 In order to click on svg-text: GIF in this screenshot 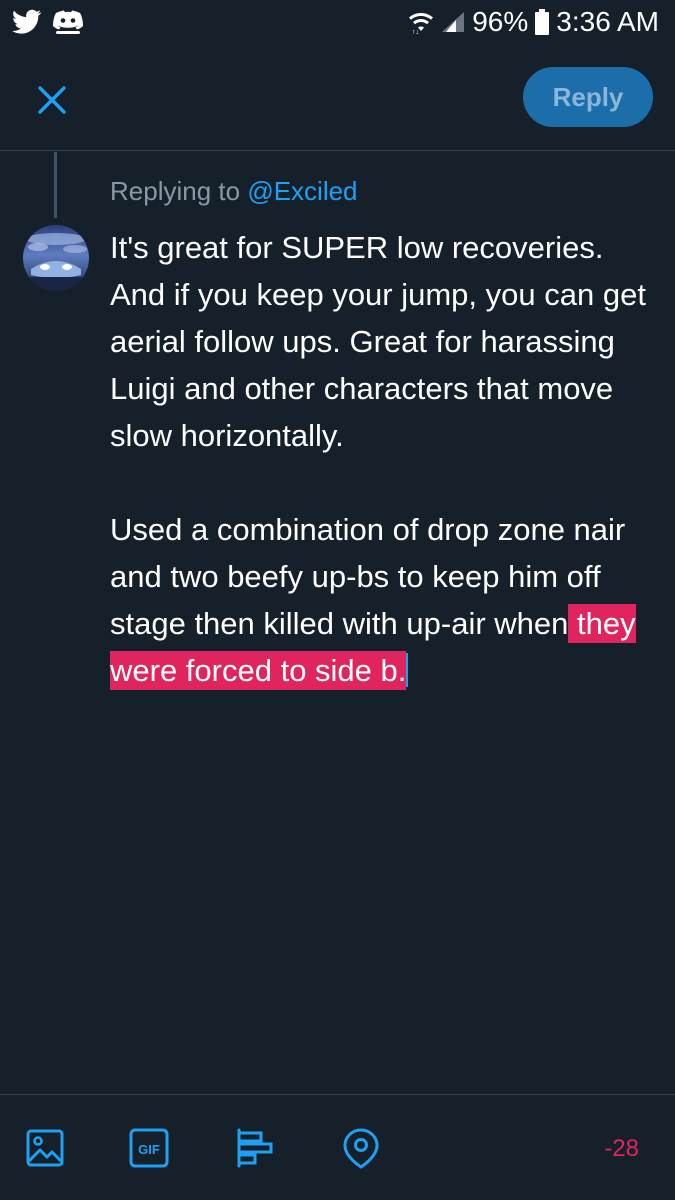, I will do `click(149, 1149)`.